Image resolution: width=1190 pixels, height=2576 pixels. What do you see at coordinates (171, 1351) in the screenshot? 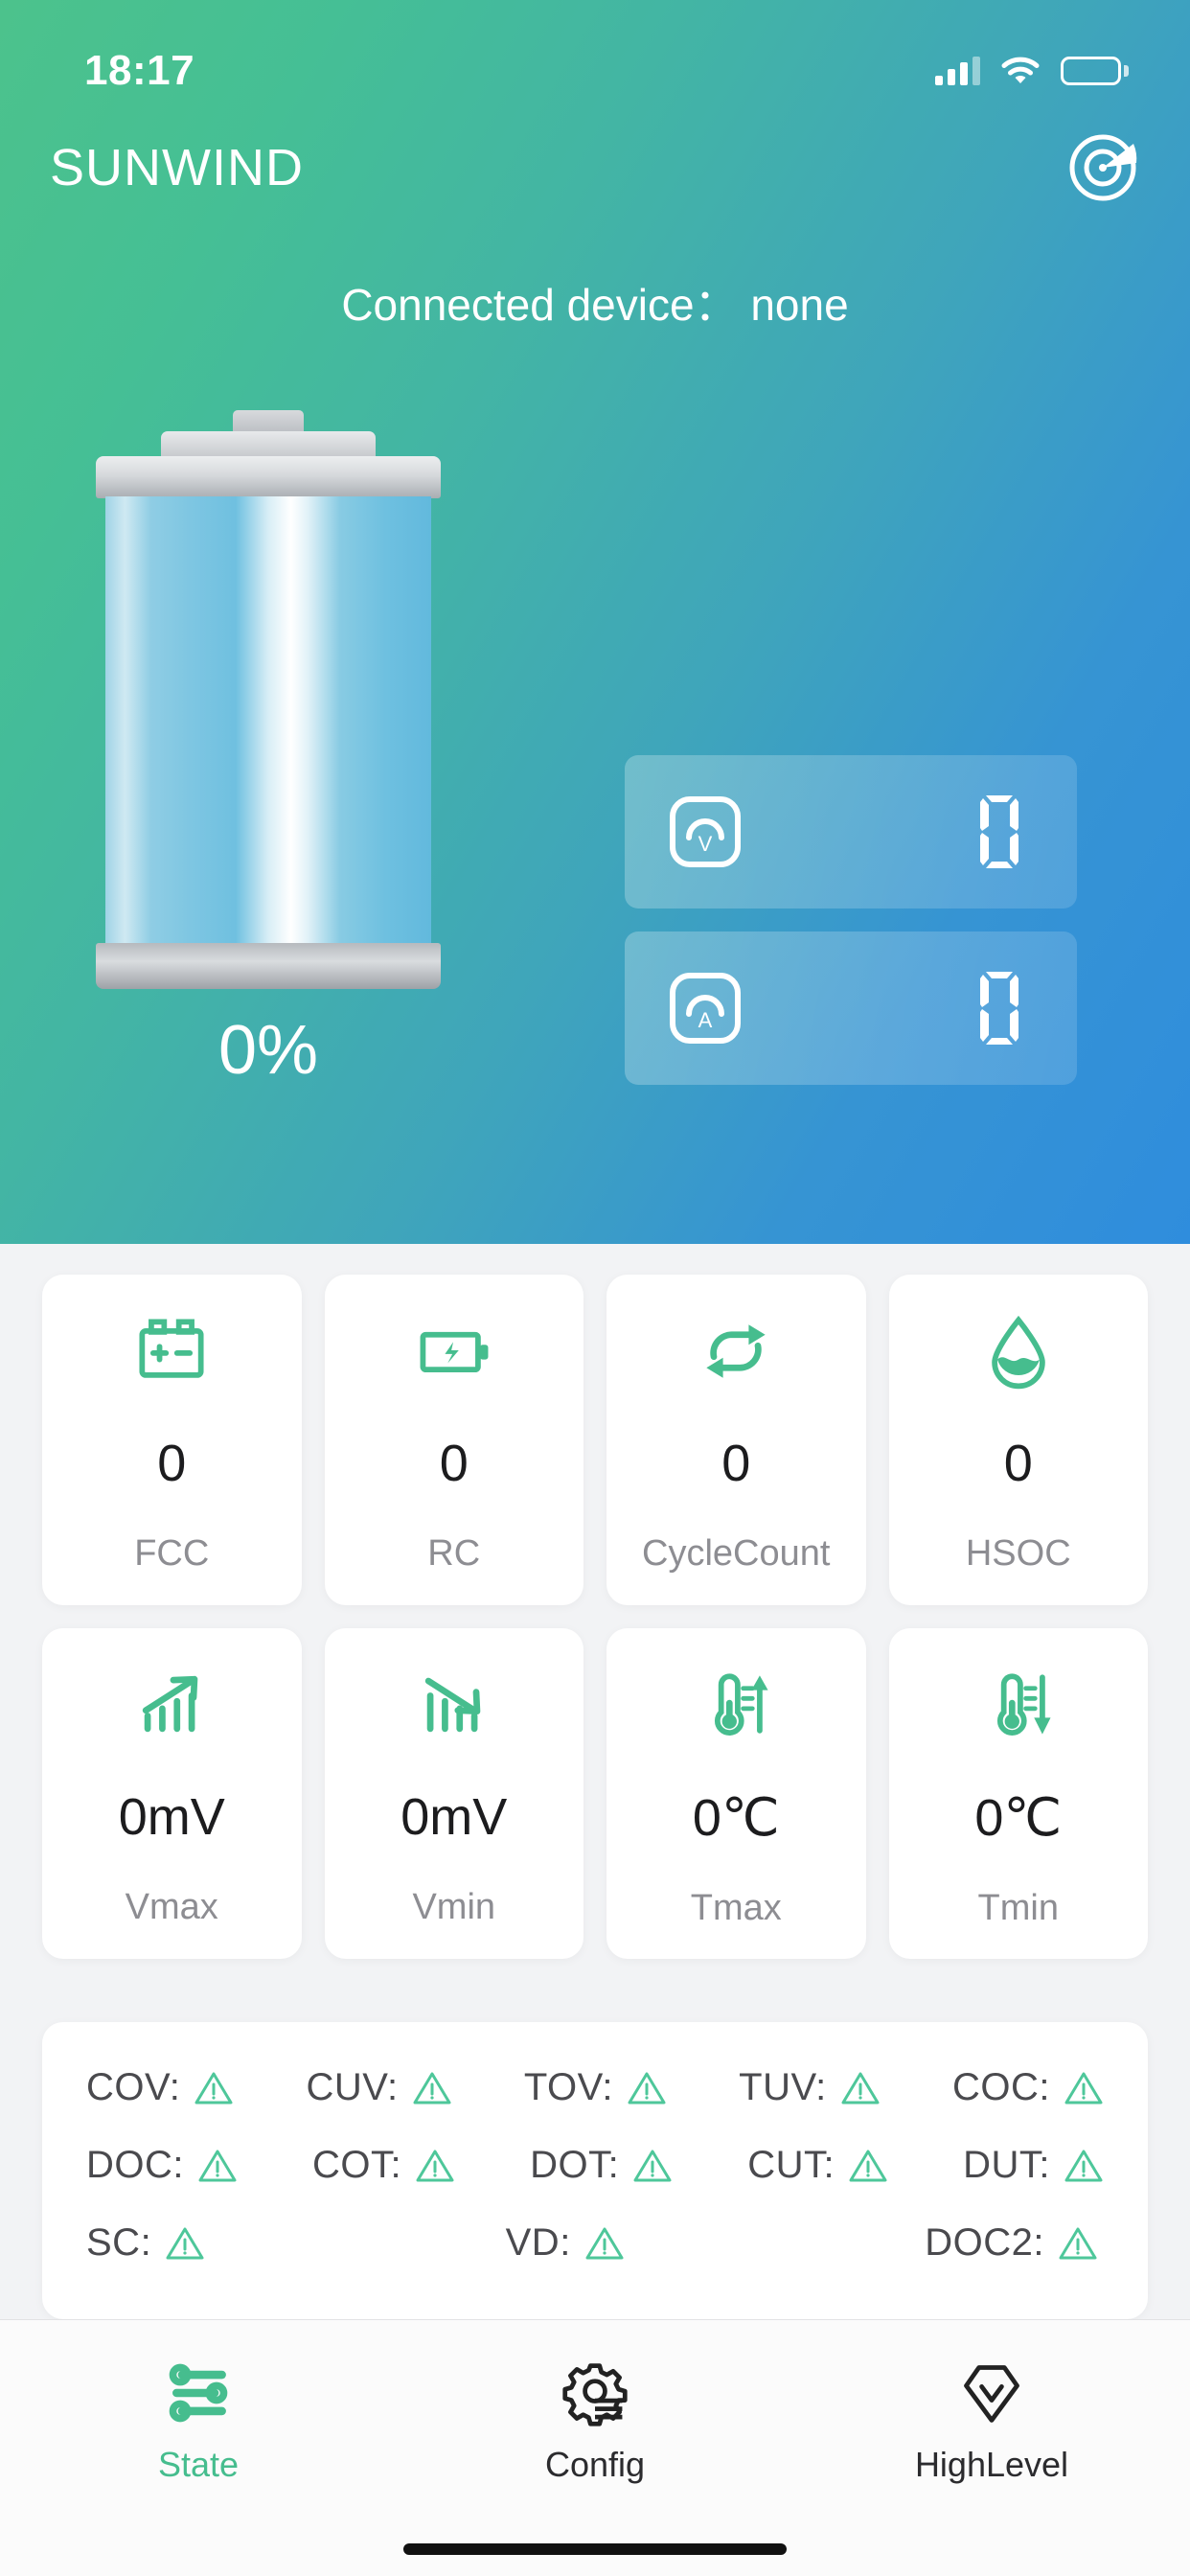
I see `car-battery-icon` at bounding box center [171, 1351].